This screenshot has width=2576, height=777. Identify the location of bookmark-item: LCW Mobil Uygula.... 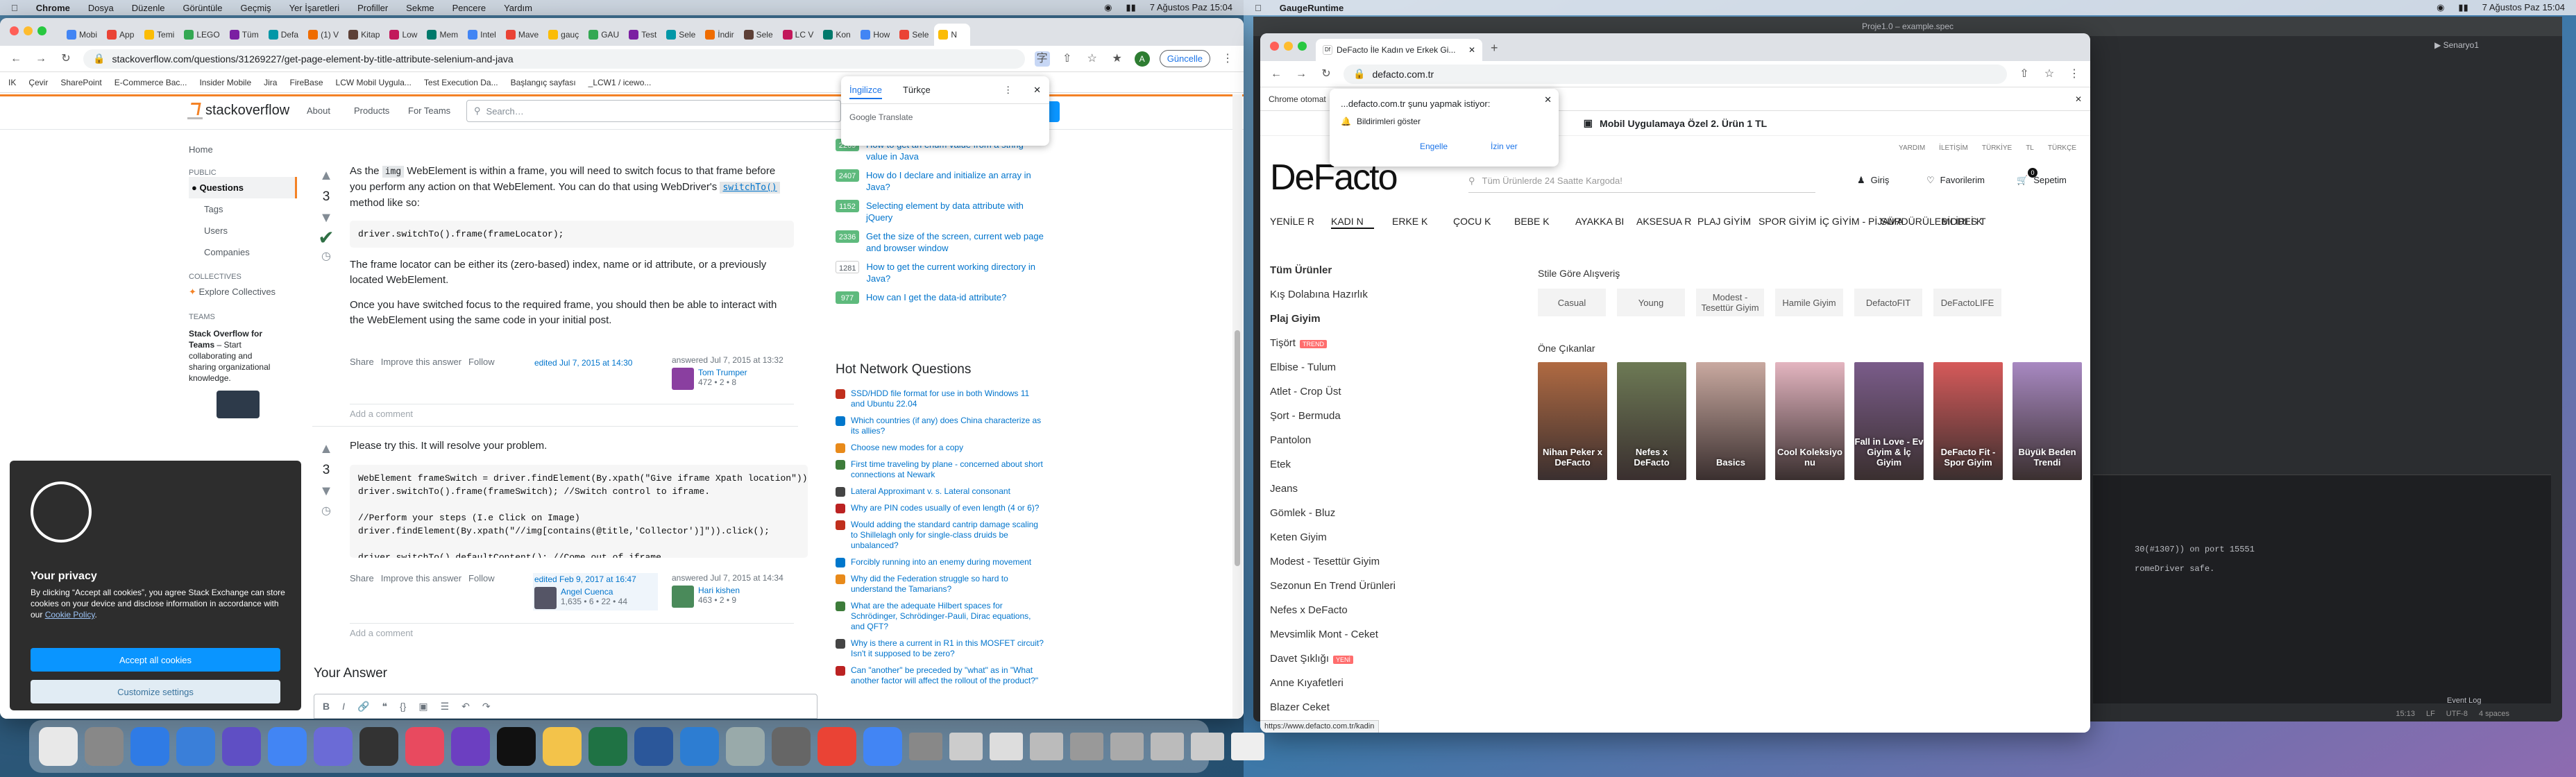
(374, 82).